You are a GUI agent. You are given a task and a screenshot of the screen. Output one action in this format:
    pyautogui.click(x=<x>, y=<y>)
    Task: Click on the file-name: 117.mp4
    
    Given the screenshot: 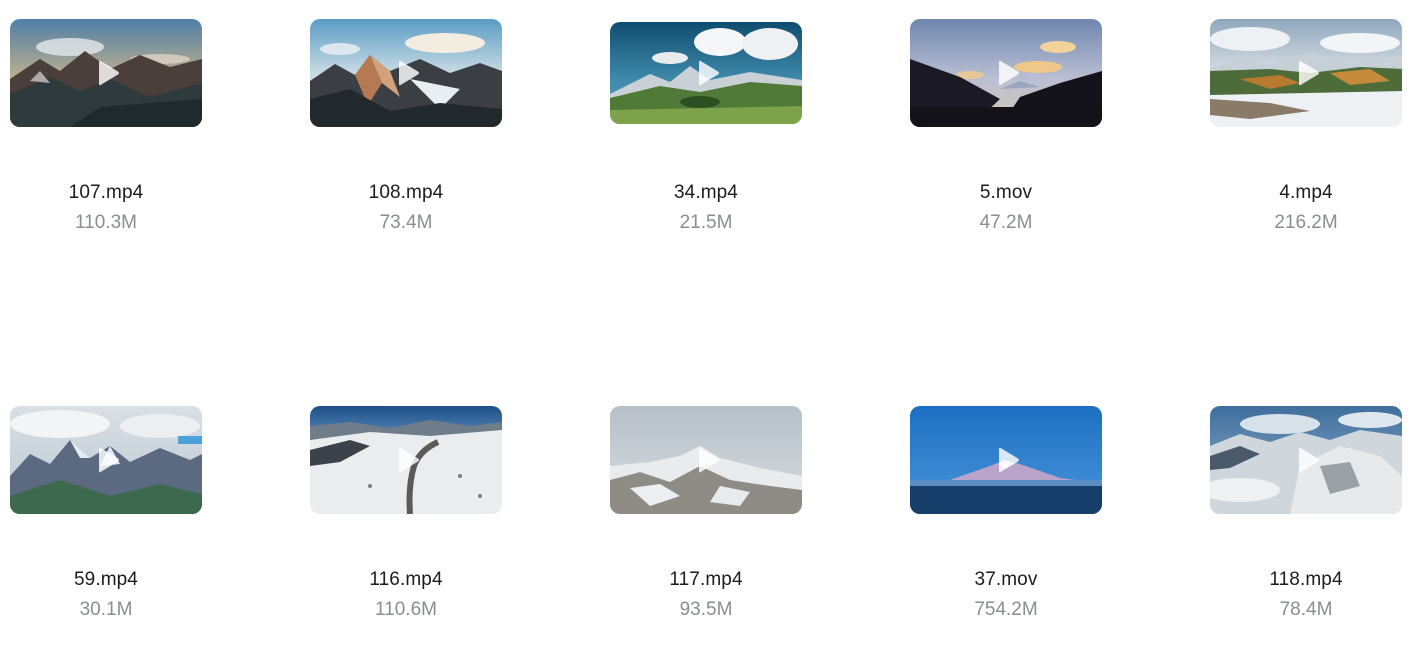 What is the action you would take?
    pyautogui.click(x=706, y=579)
    